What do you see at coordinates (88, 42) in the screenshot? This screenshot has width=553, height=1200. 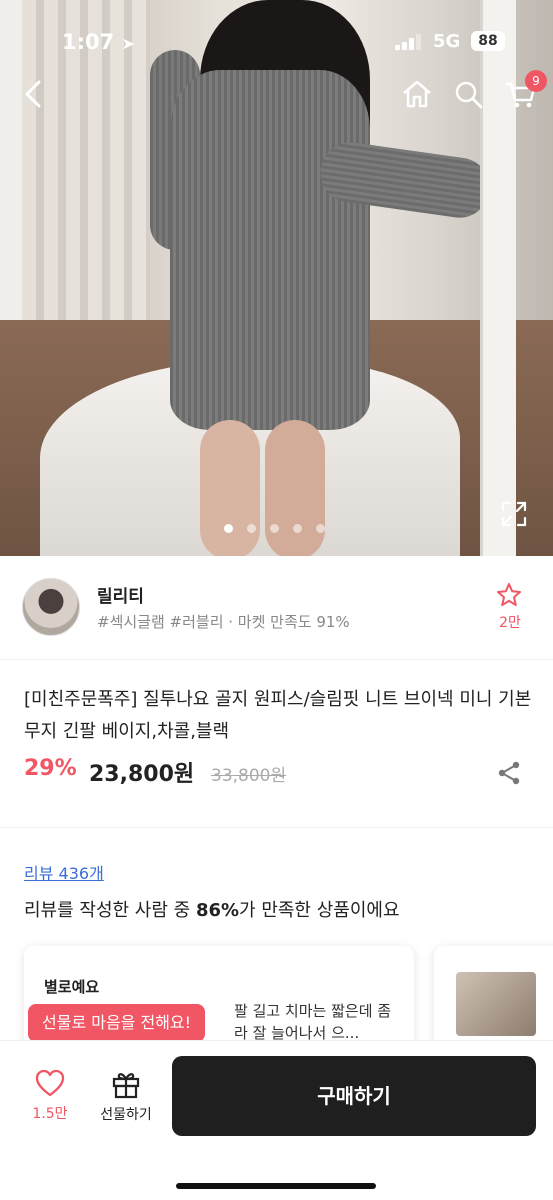 I see `status-time-text: 1:07` at bounding box center [88, 42].